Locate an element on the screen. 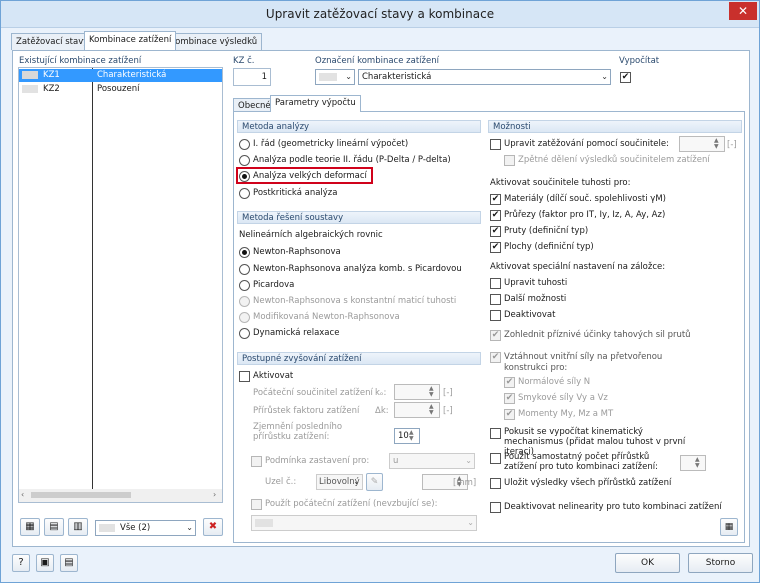 The image size is (760, 583). tuhosti-heading: Aktivovat součinitele tuhosti pro: is located at coordinates (560, 183).